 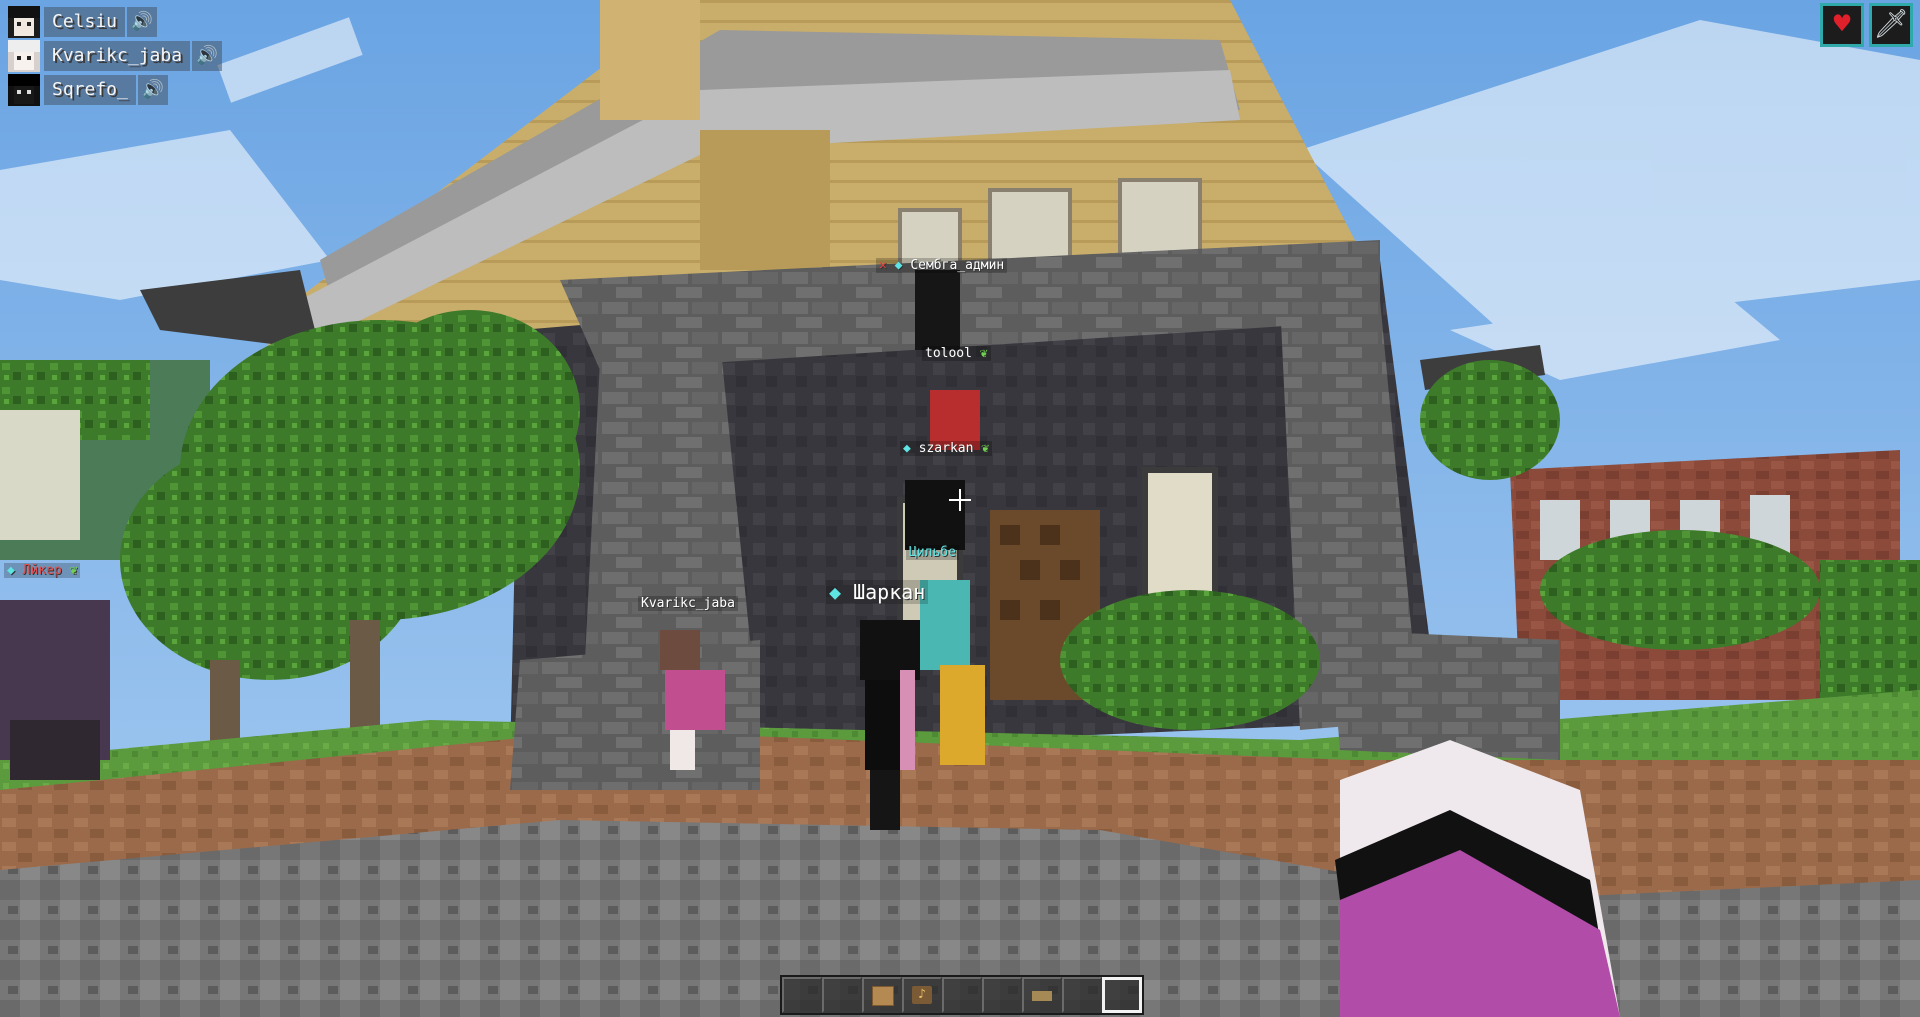 I want to click on voice-chat-player-list: Celsiu 🔊 Kvarikc_jaba 🔊 Sqrefo_ 🔊, so click(x=115, y=57).